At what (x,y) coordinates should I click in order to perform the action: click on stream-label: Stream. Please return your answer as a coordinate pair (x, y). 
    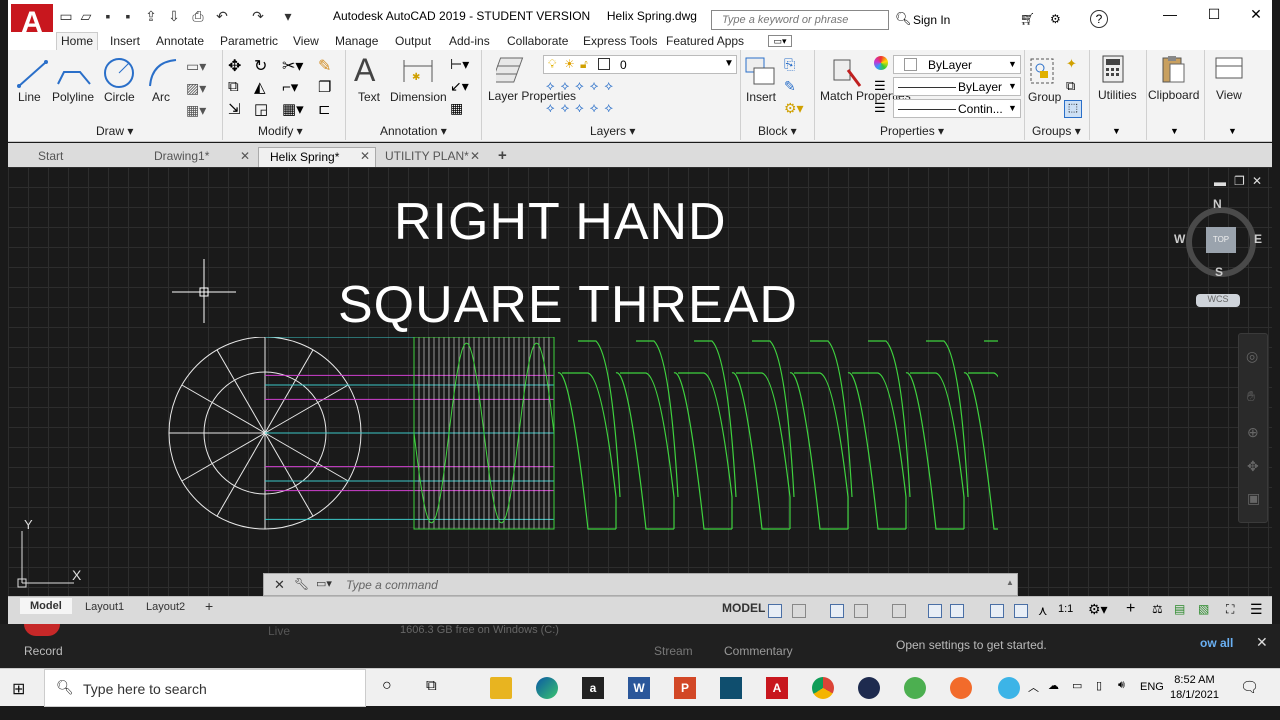
    Looking at the image, I should click on (673, 651).